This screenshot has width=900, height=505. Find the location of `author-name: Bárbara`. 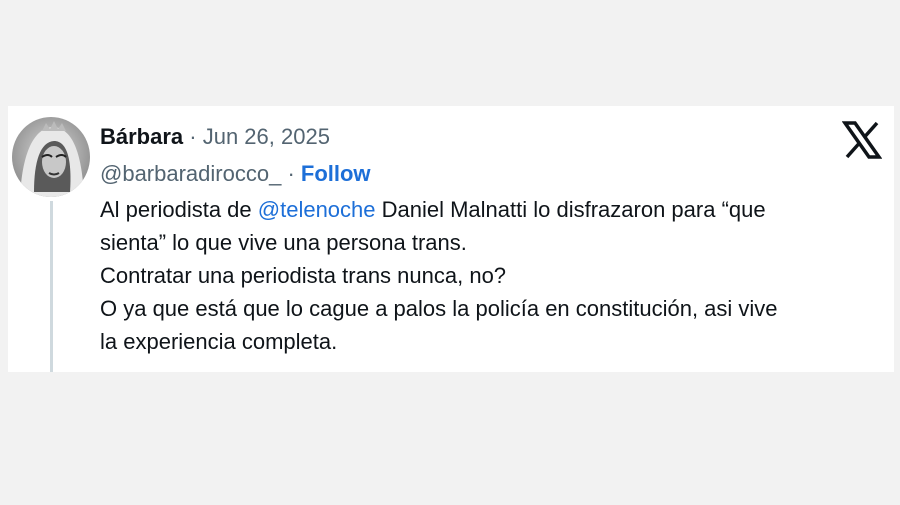

author-name: Bárbara is located at coordinates (141, 136).